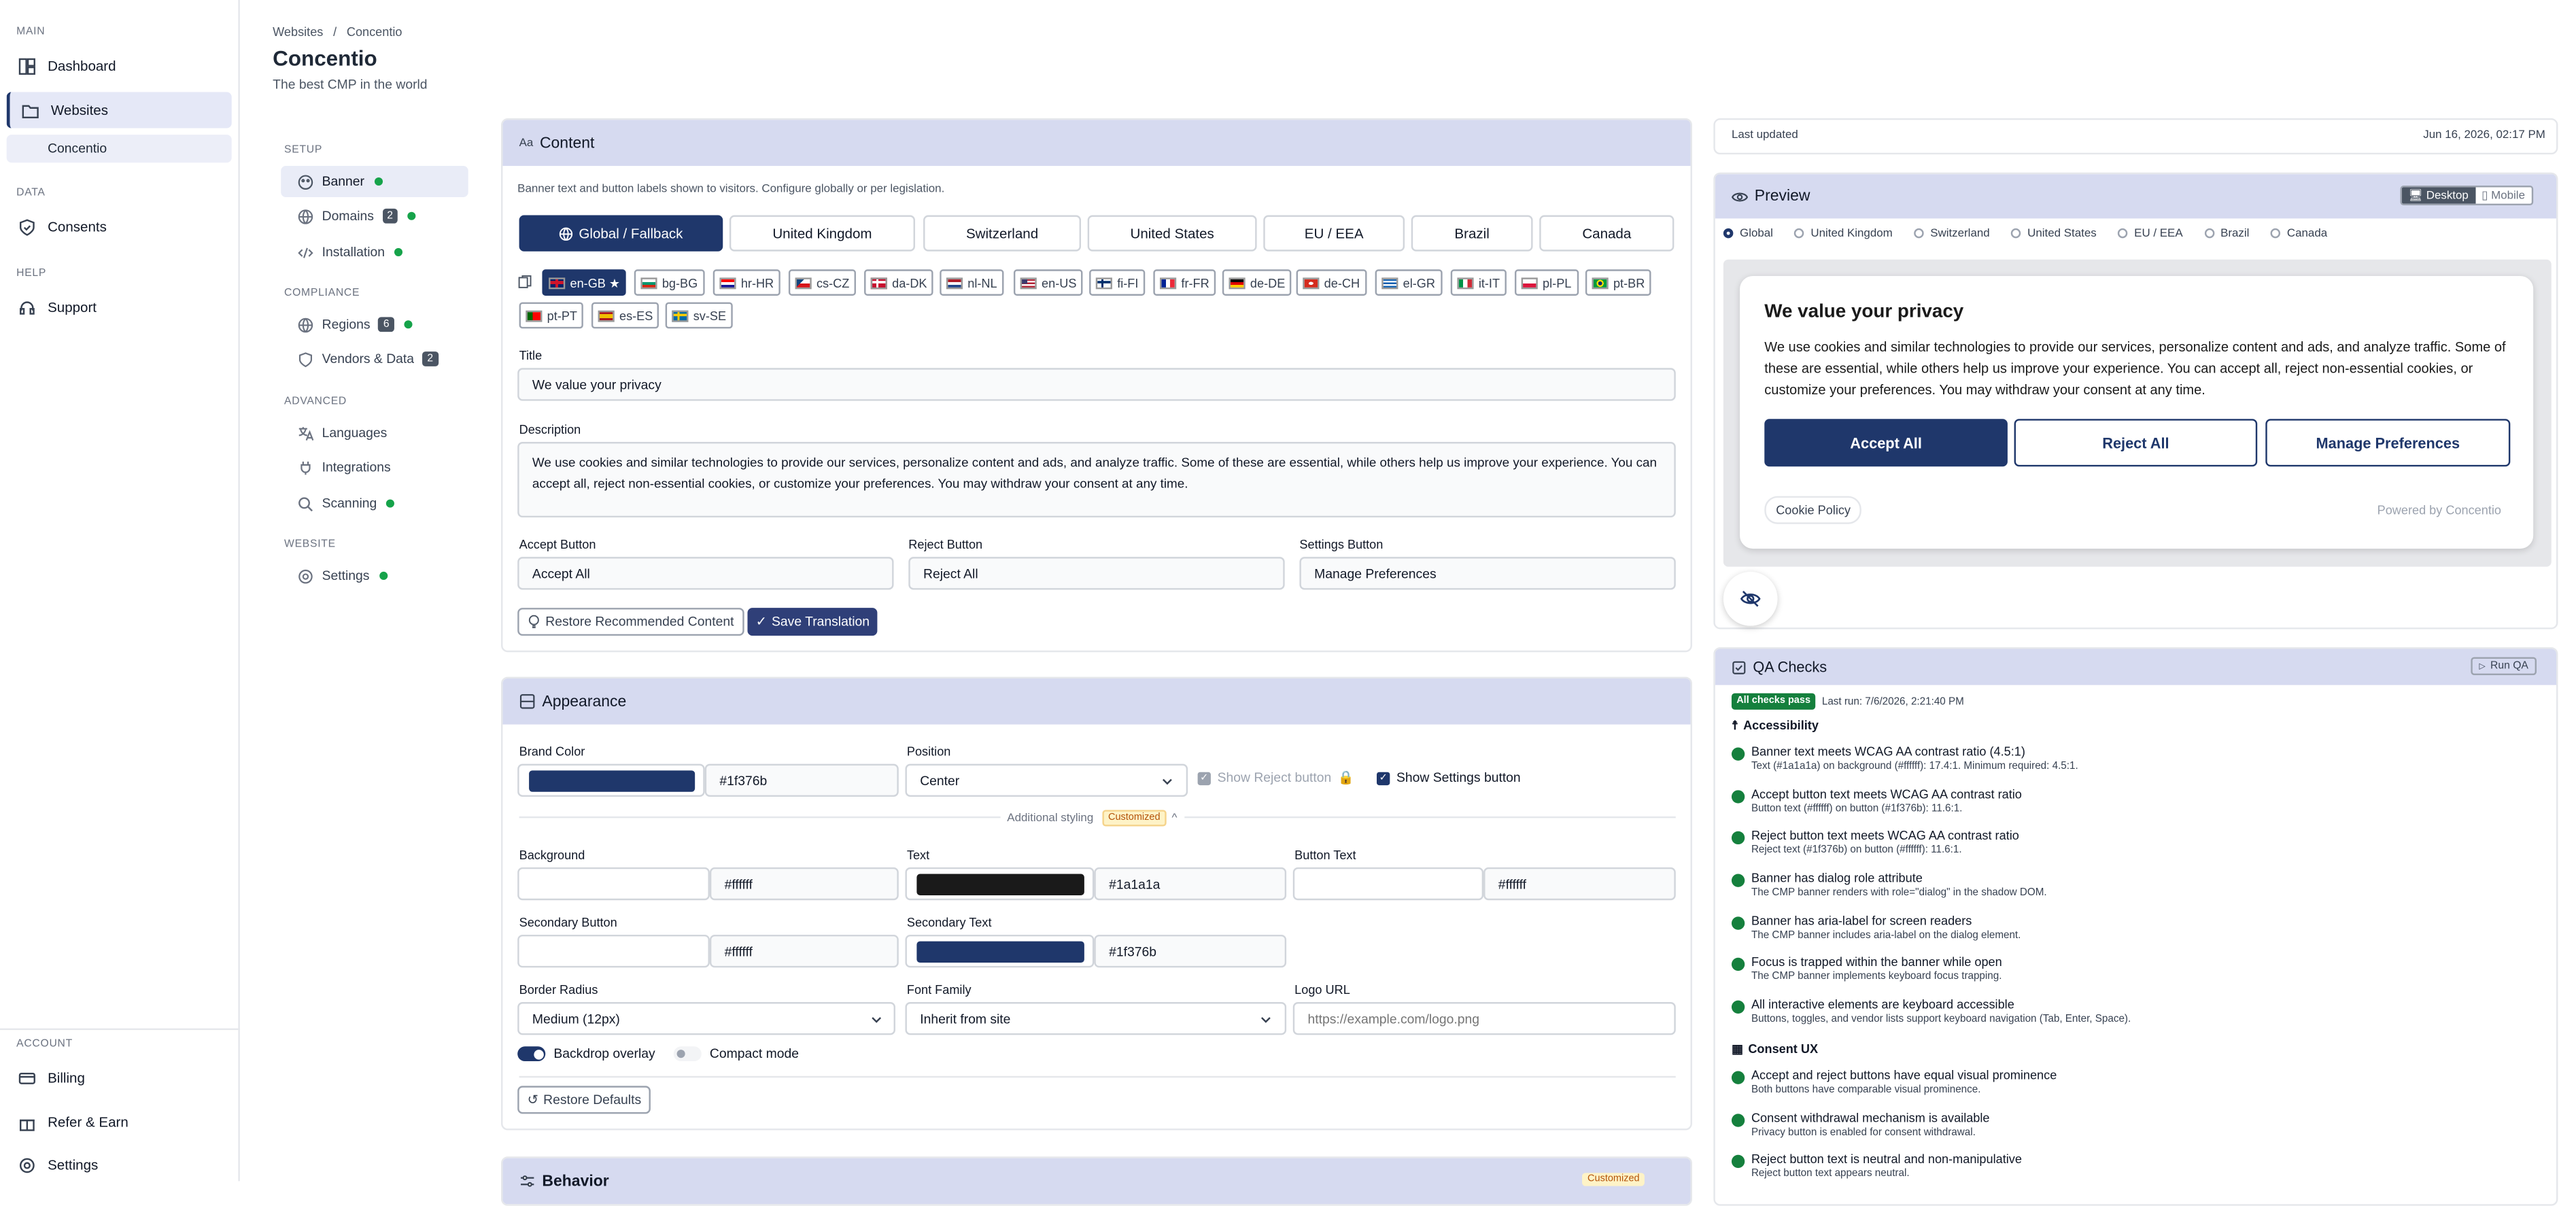 This screenshot has height=1206, width=2576. What do you see at coordinates (1952, 234) in the screenshot?
I see `region-radio-ch: Switzerland` at bounding box center [1952, 234].